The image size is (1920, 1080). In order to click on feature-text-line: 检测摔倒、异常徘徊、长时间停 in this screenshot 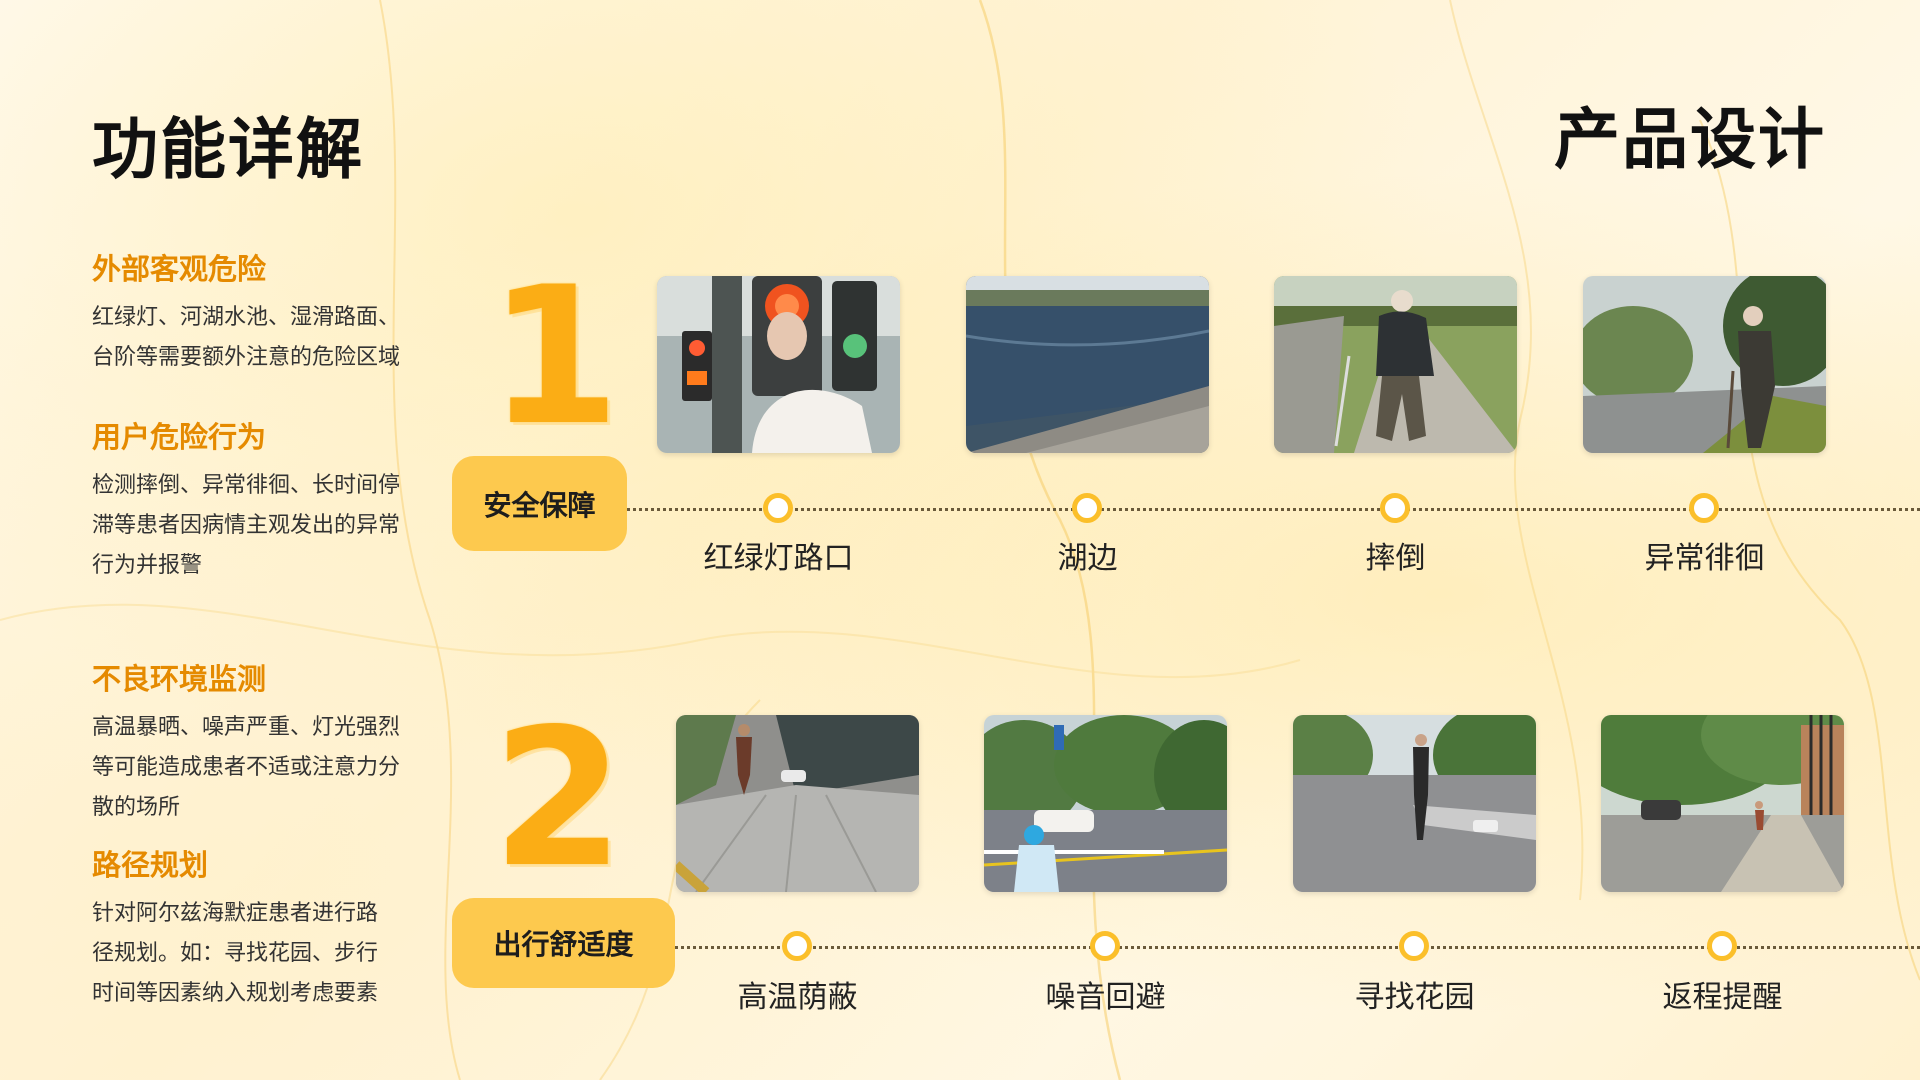, I will do `click(246, 485)`.